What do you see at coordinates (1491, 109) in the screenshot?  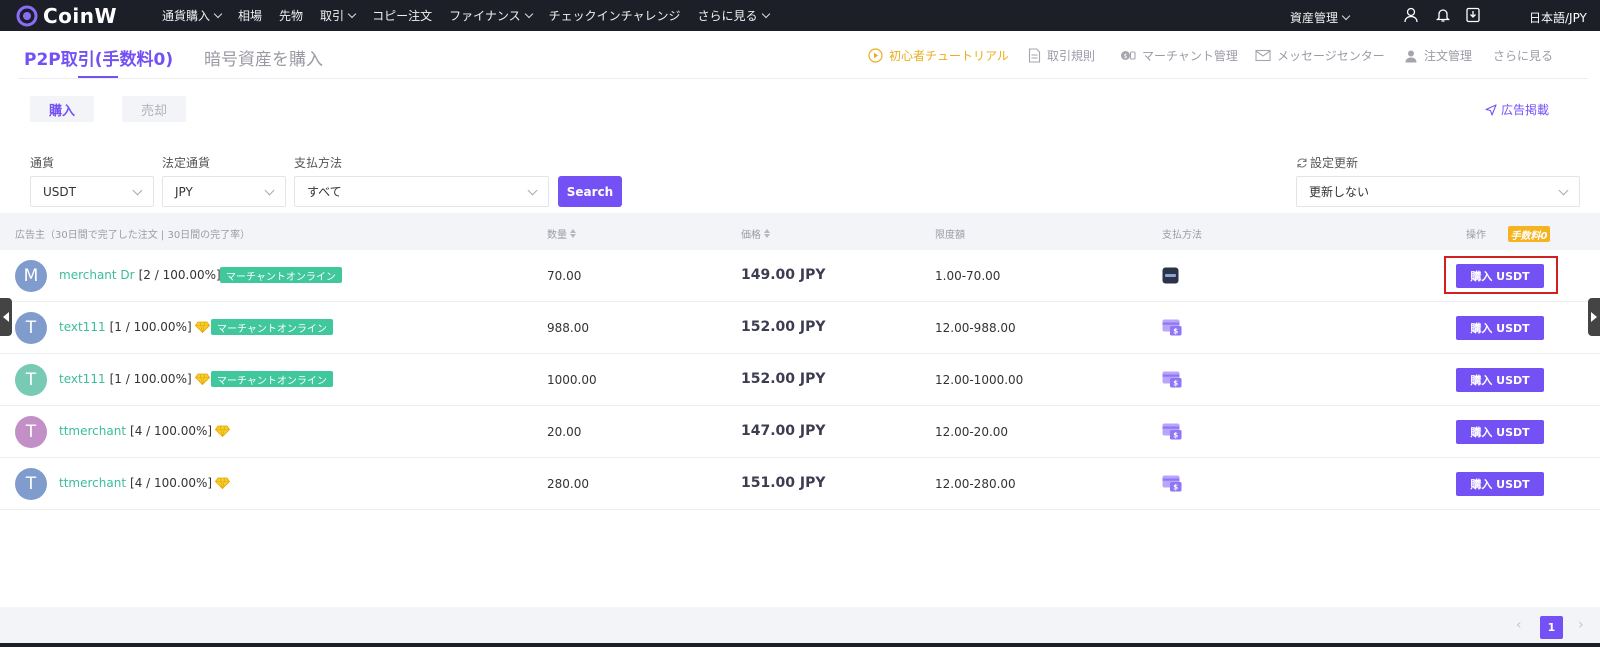 I see `send-icon` at bounding box center [1491, 109].